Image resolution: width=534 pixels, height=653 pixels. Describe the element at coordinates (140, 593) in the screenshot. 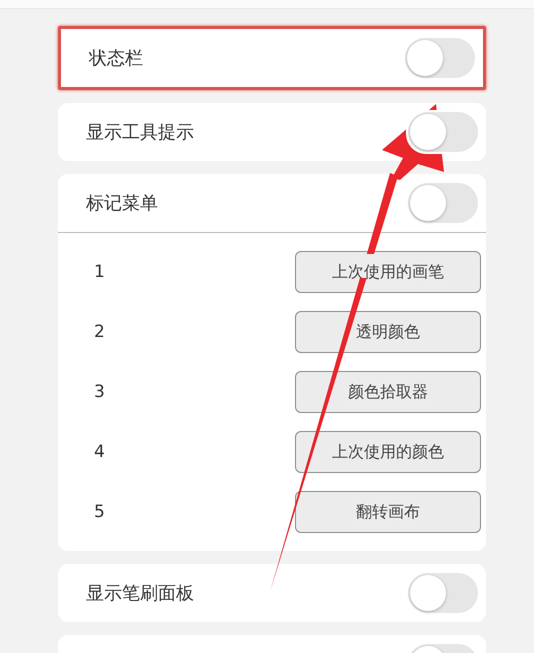

I see `setting-label: 显示笔刷面板` at that location.